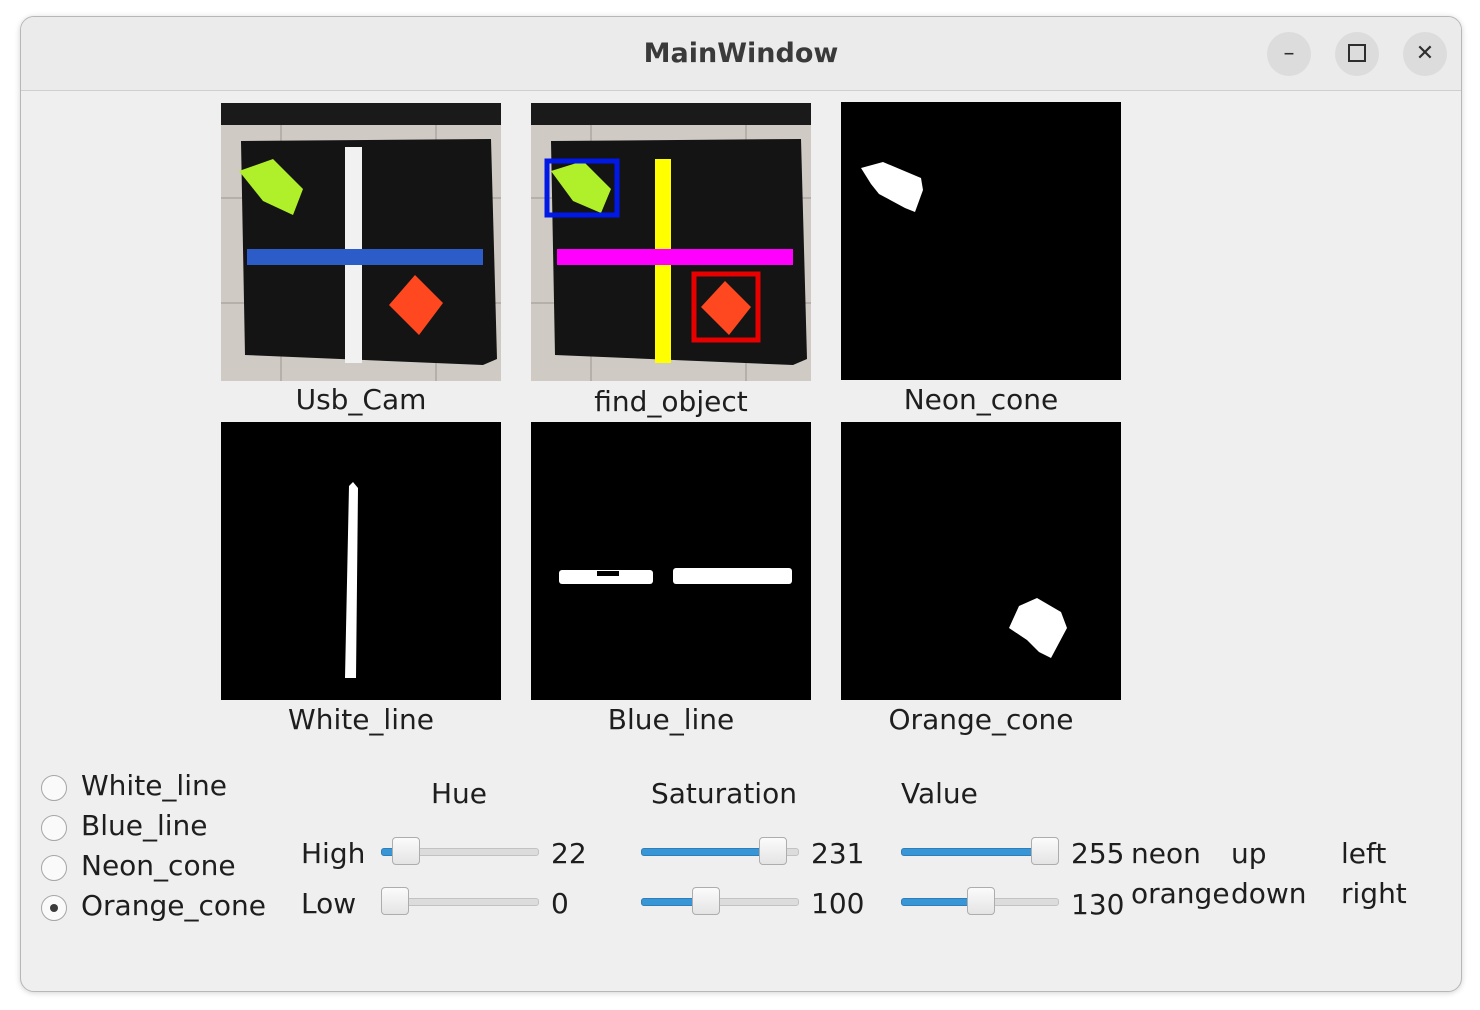 The image size is (1480, 1010). Describe the element at coordinates (154, 785) in the screenshot. I see `radio-white-line-label: White_line` at that location.